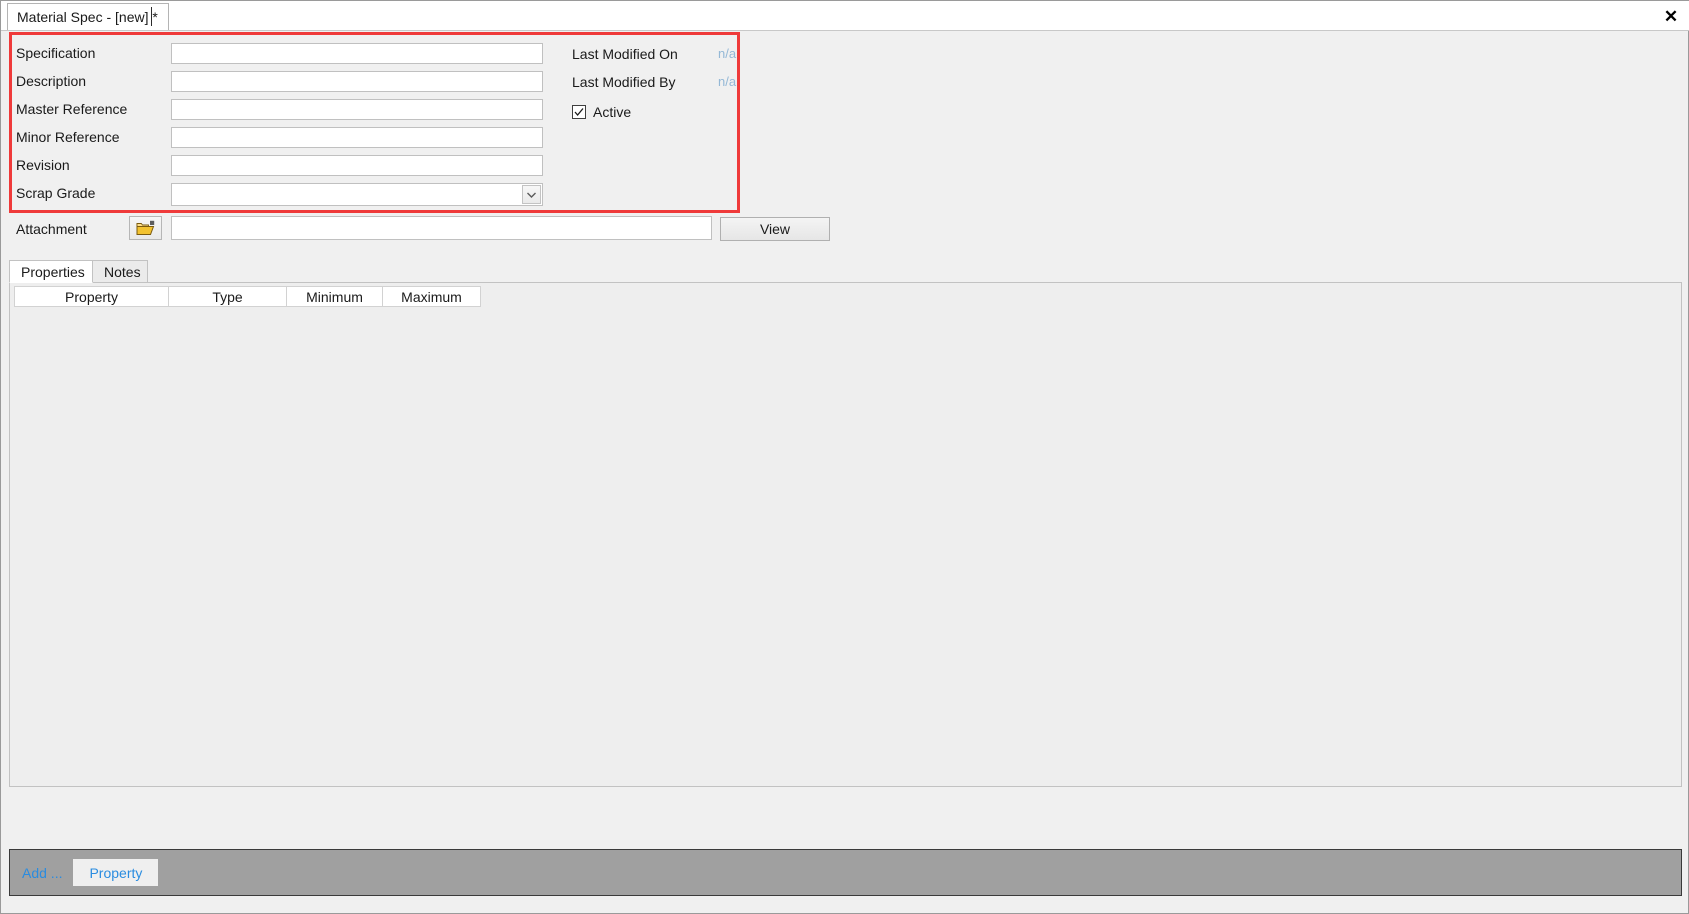 The width and height of the screenshot is (1689, 914). I want to click on tab-notes: Notes, so click(120, 271).